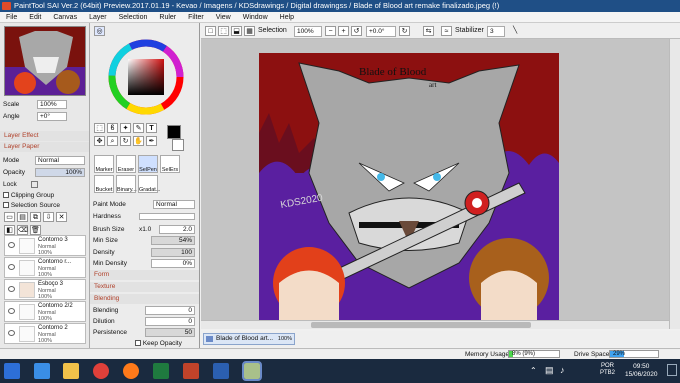  What do you see at coordinates (99, 128) in the screenshot?
I see `select-rect-icon: ⬚` at bounding box center [99, 128].